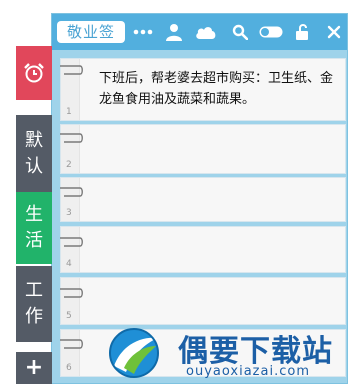 The image size is (354, 384). Describe the element at coordinates (271, 32) in the screenshot. I see `toggle-icon` at that location.